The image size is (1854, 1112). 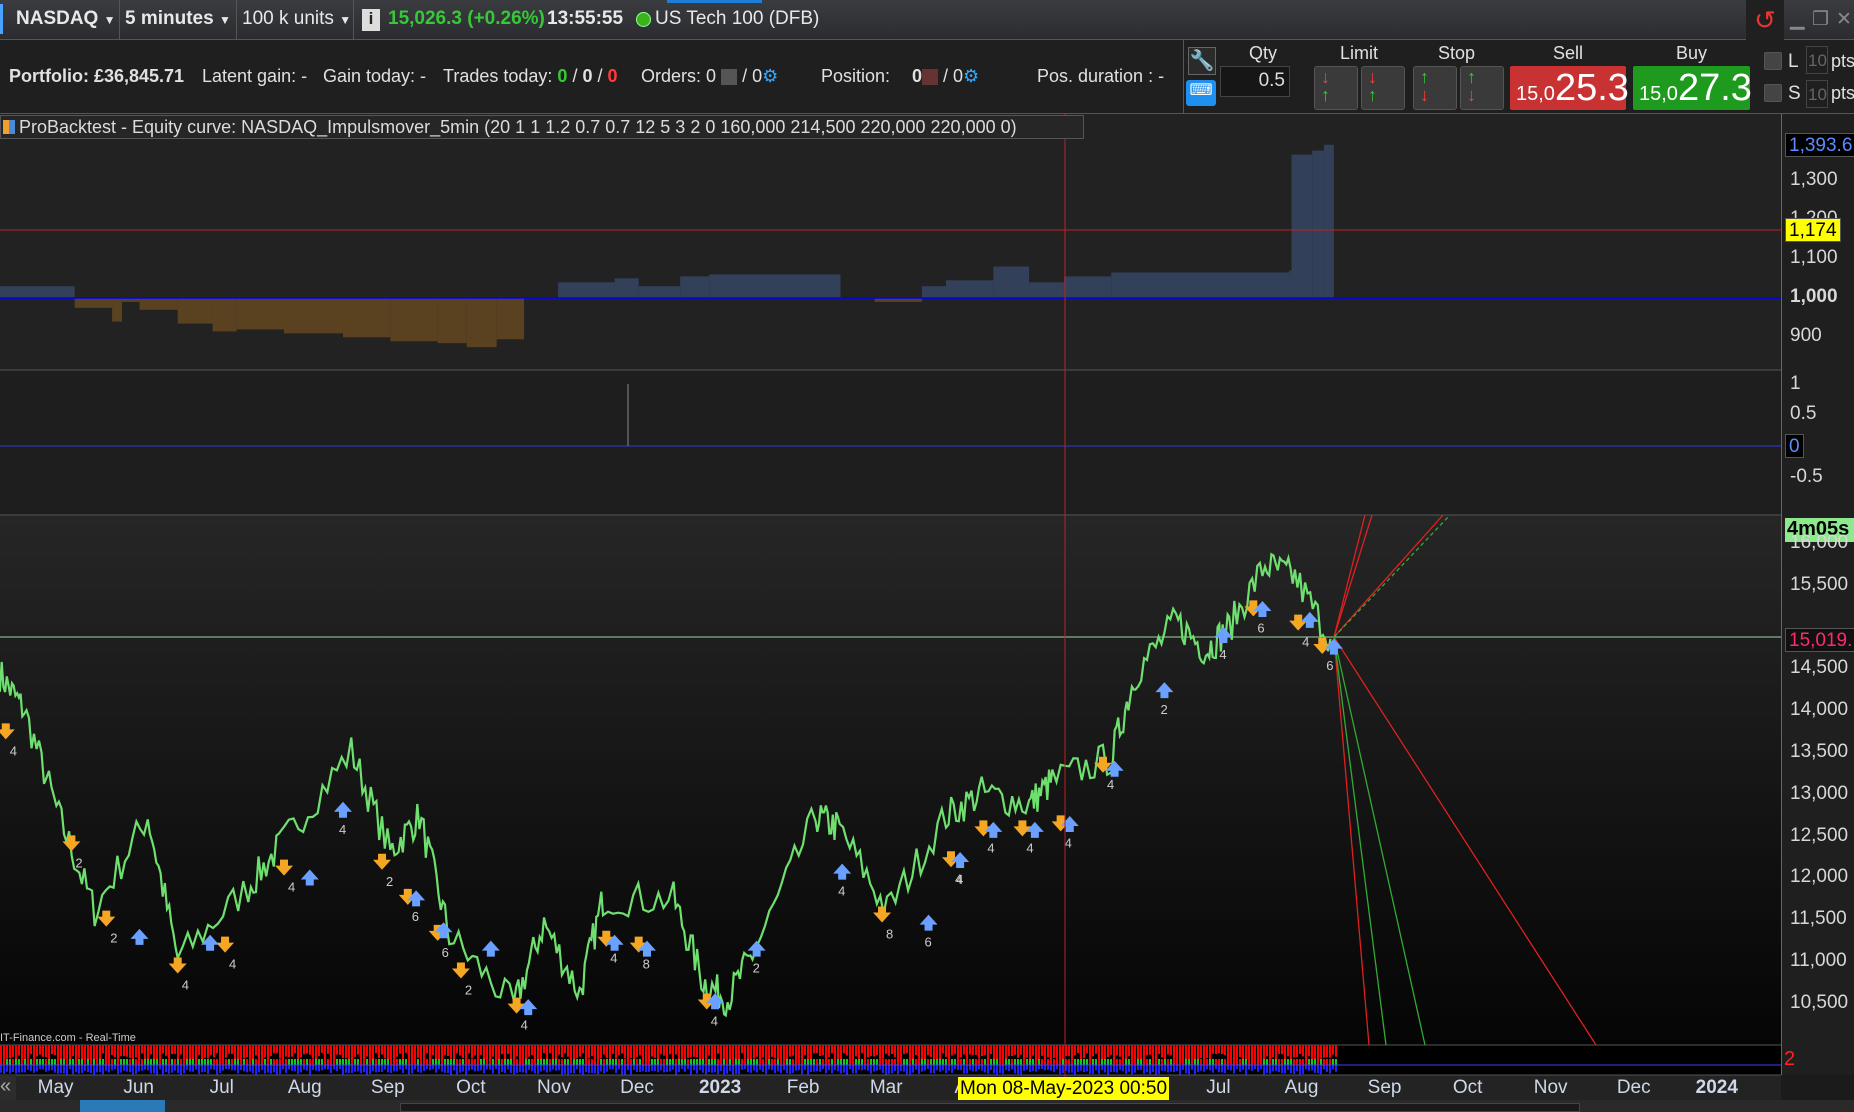 I want to click on stop-order-button: ↑ ↓, so click(x=1435, y=88).